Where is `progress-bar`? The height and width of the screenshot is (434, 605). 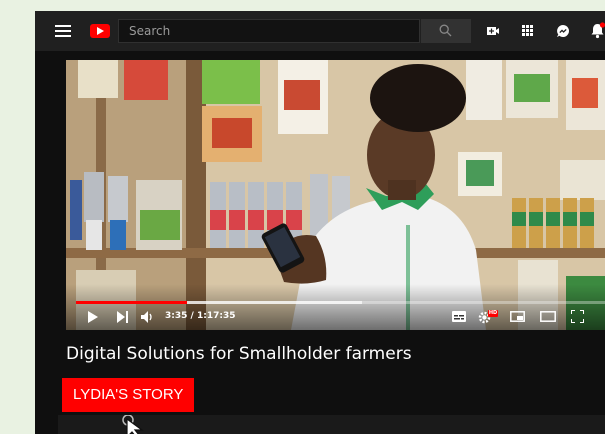 progress-bar is located at coordinates (340, 302).